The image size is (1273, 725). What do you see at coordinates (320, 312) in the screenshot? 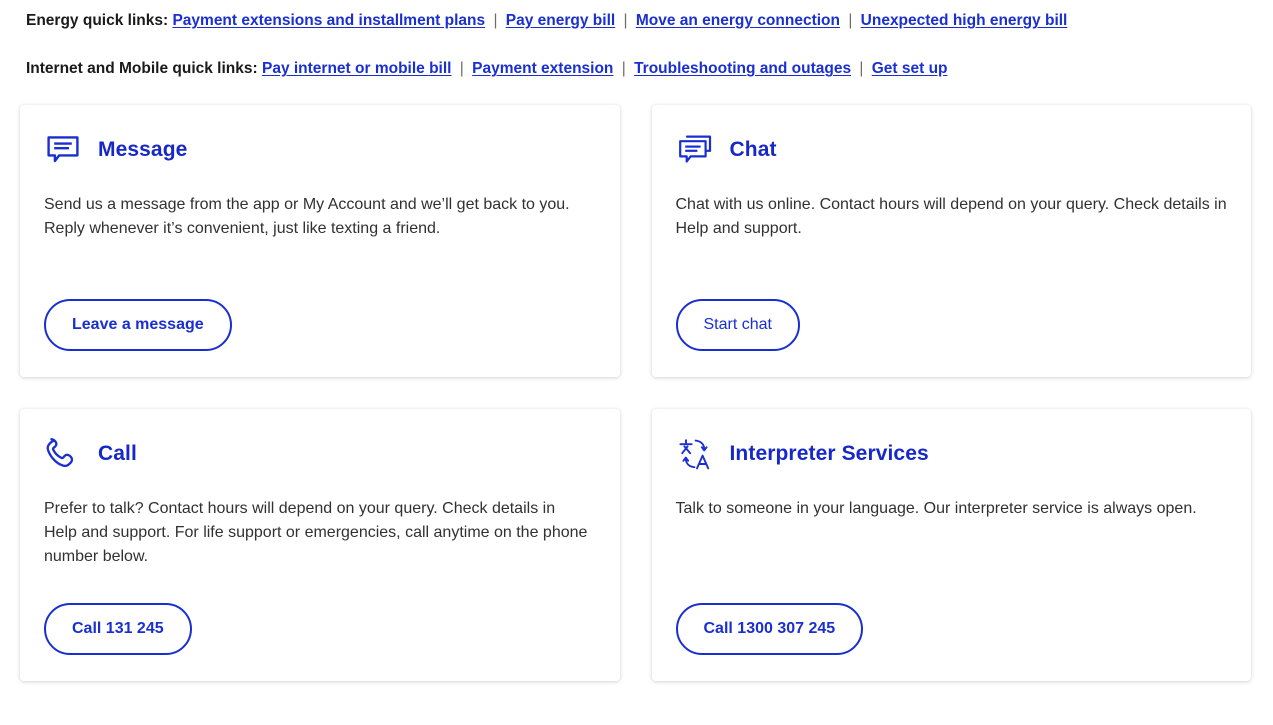
I see `card-cta-wrap: Leave a message` at bounding box center [320, 312].